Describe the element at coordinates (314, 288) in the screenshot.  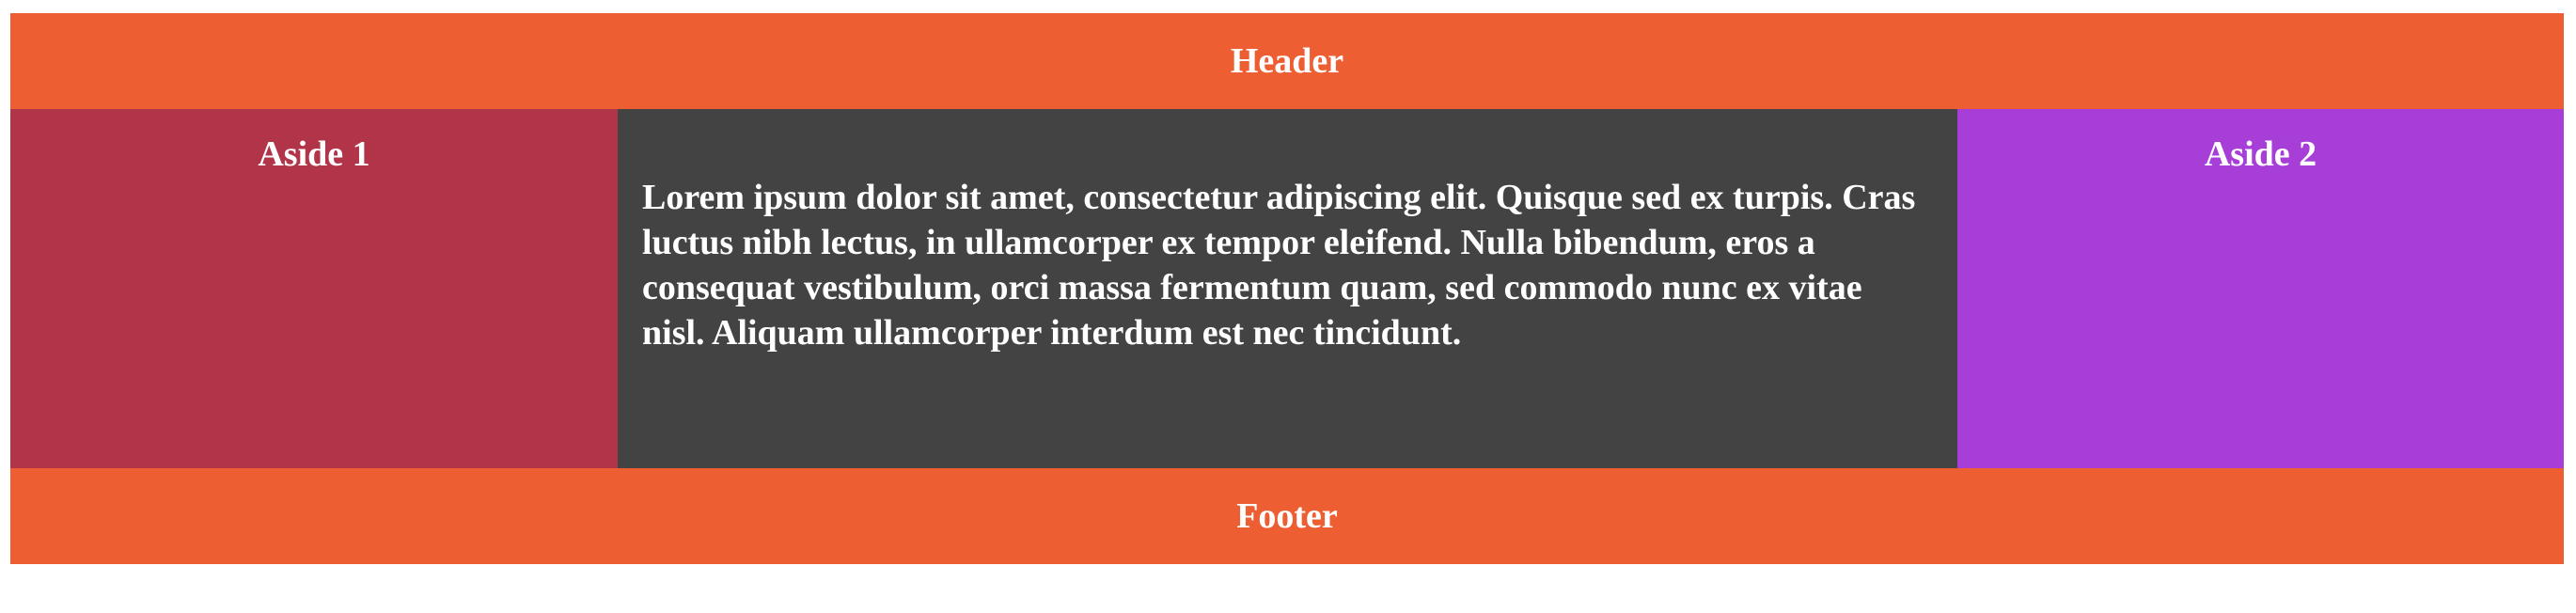
I see `aside-1: Aside 1` at that location.